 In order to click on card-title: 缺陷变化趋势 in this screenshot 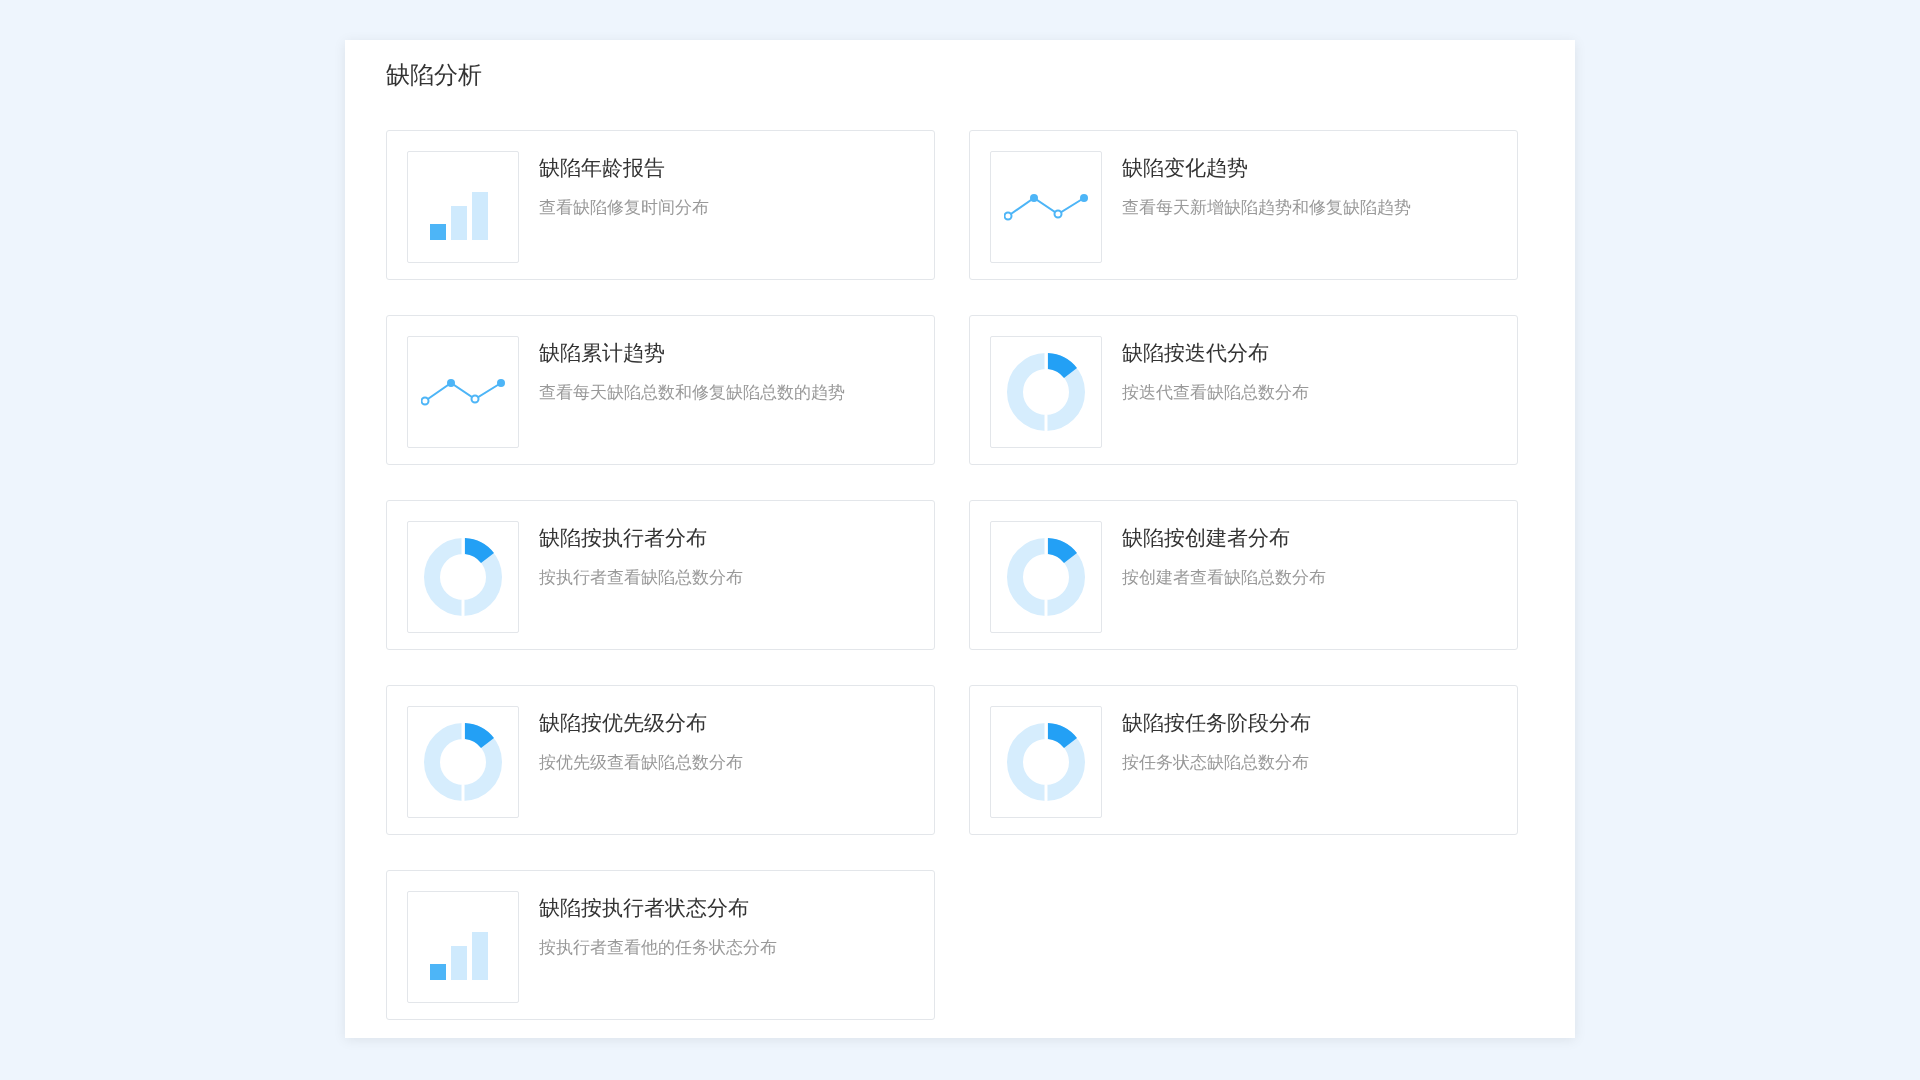, I will do `click(1185, 168)`.